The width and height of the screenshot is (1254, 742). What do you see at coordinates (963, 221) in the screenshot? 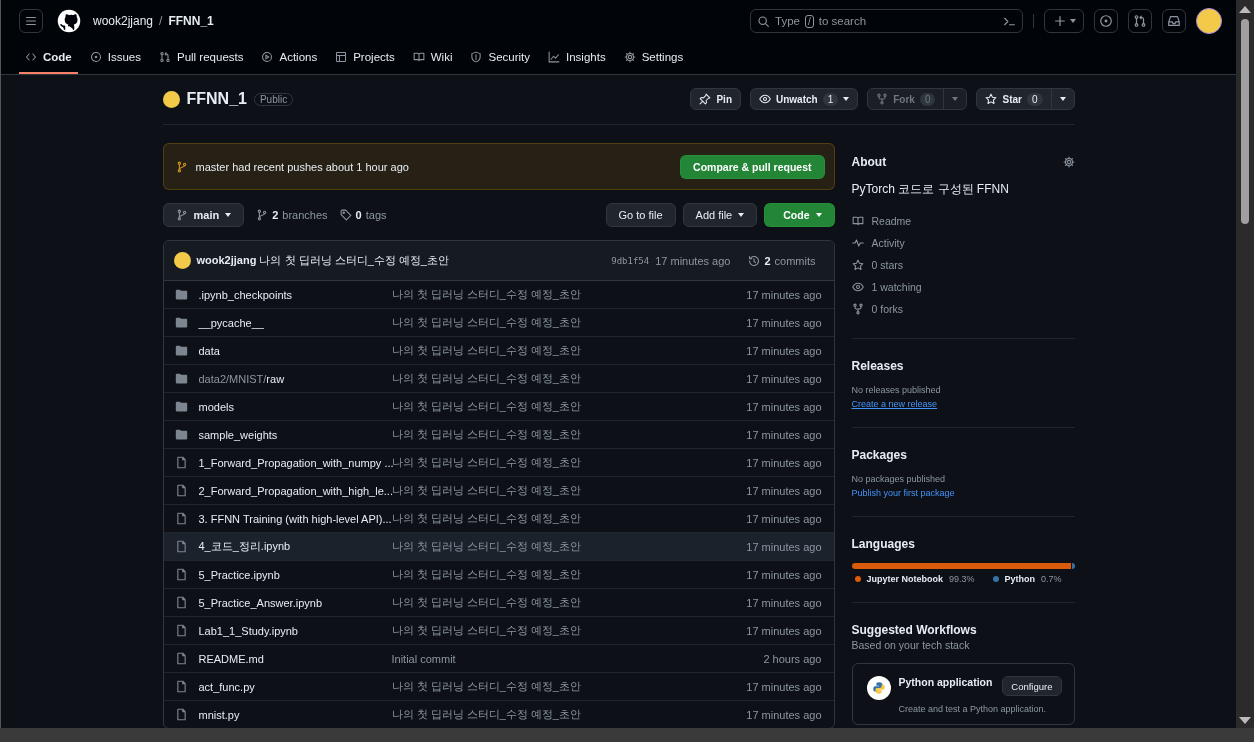
I see `about-link: Readme` at bounding box center [963, 221].